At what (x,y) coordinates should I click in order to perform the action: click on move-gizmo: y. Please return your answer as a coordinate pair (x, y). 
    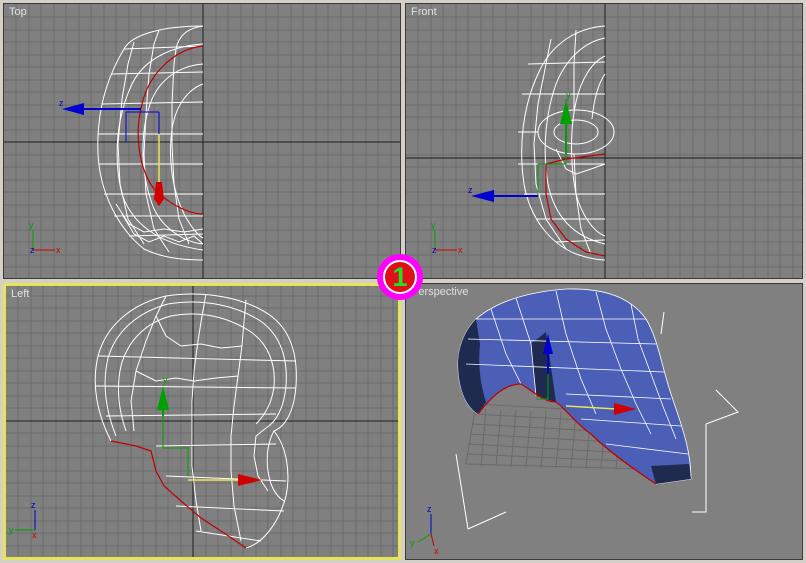
    Looking at the image, I should click on (209, 430).